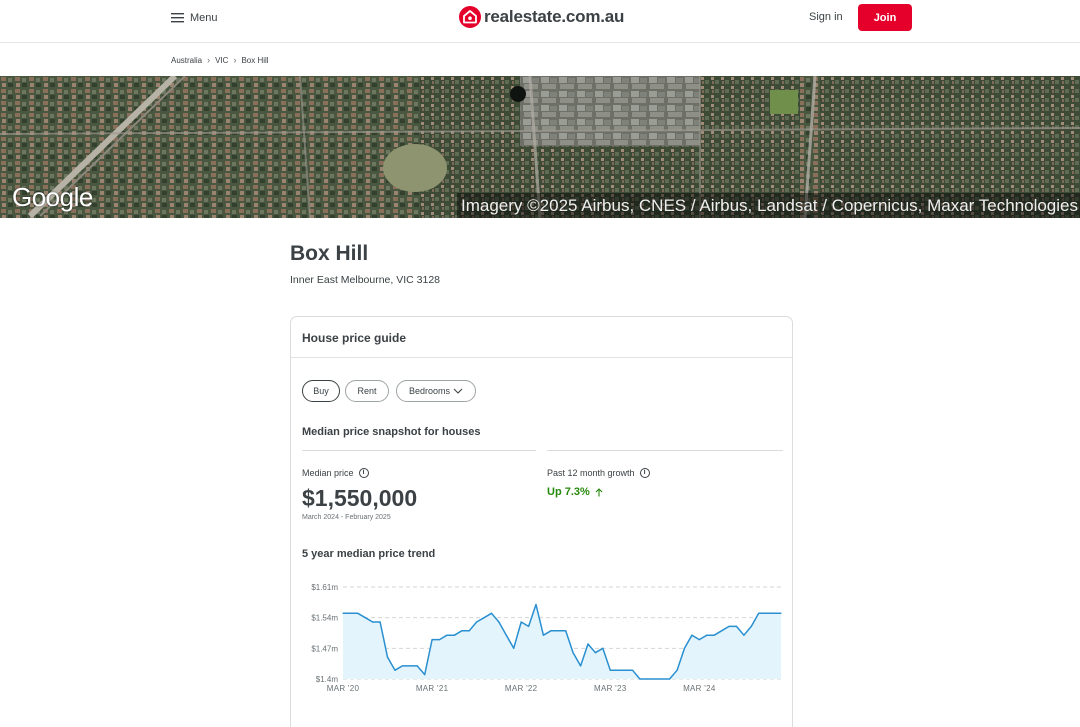  I want to click on card-header: House price guide, so click(541, 337).